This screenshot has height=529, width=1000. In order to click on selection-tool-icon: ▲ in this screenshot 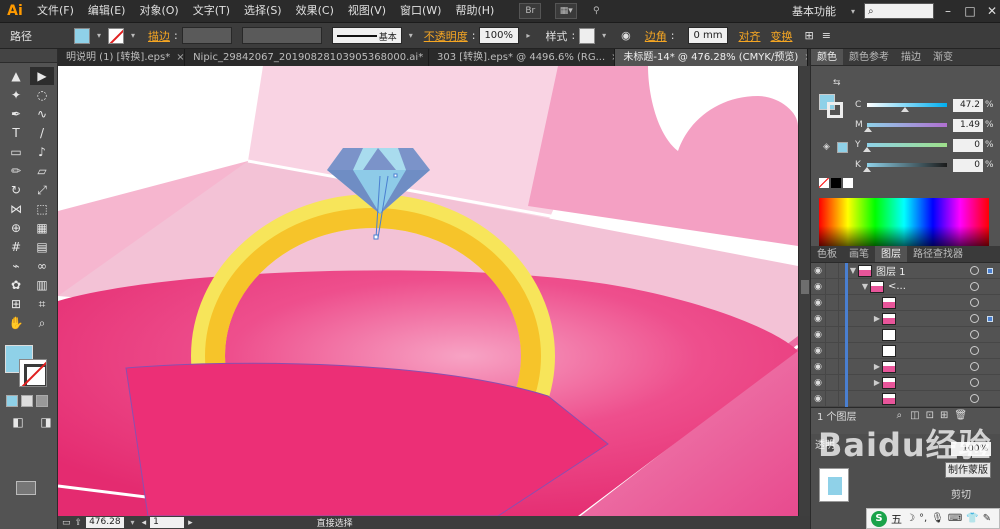, I will do `click(16, 76)`.